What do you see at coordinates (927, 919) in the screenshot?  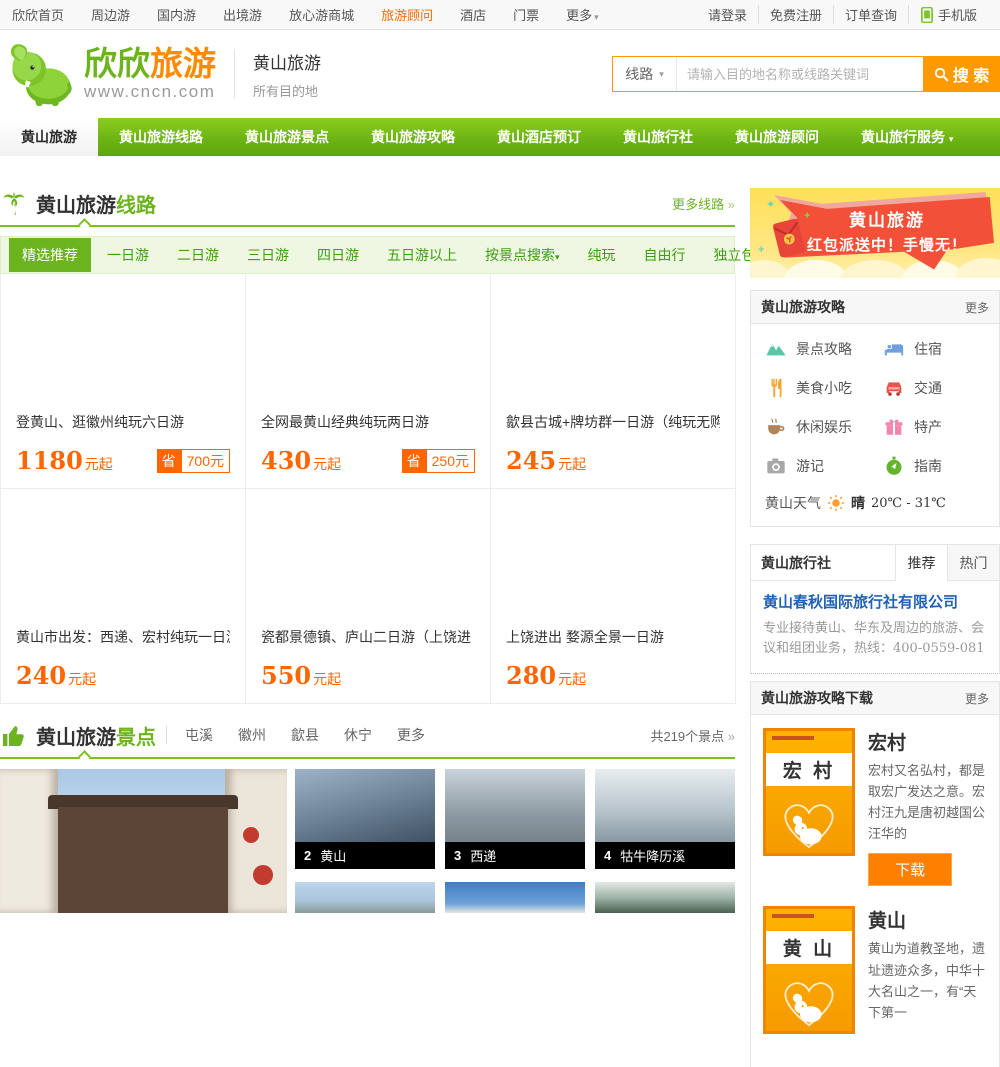 I see `guidebook-name: 黄山` at bounding box center [927, 919].